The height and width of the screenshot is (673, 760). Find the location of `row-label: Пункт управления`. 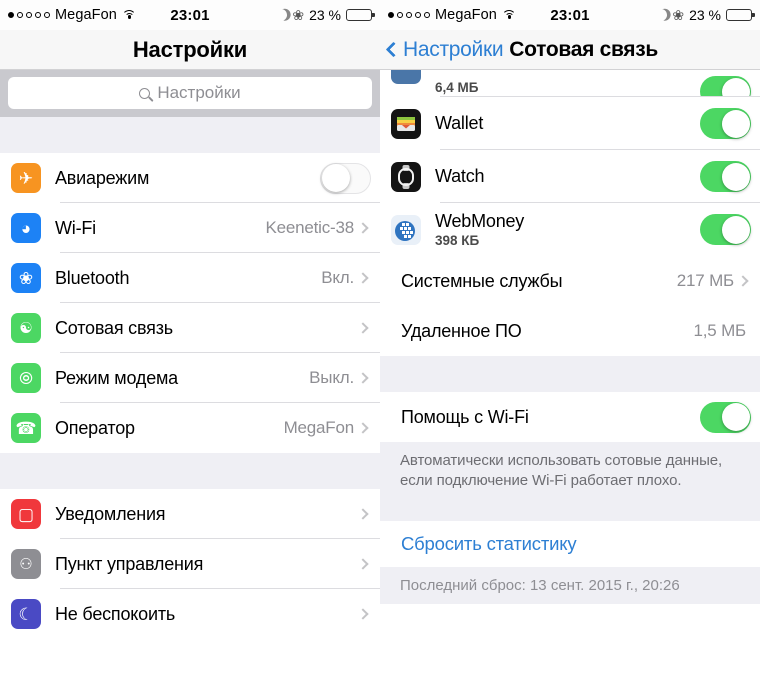

row-label: Пункт управления is located at coordinates (129, 563).